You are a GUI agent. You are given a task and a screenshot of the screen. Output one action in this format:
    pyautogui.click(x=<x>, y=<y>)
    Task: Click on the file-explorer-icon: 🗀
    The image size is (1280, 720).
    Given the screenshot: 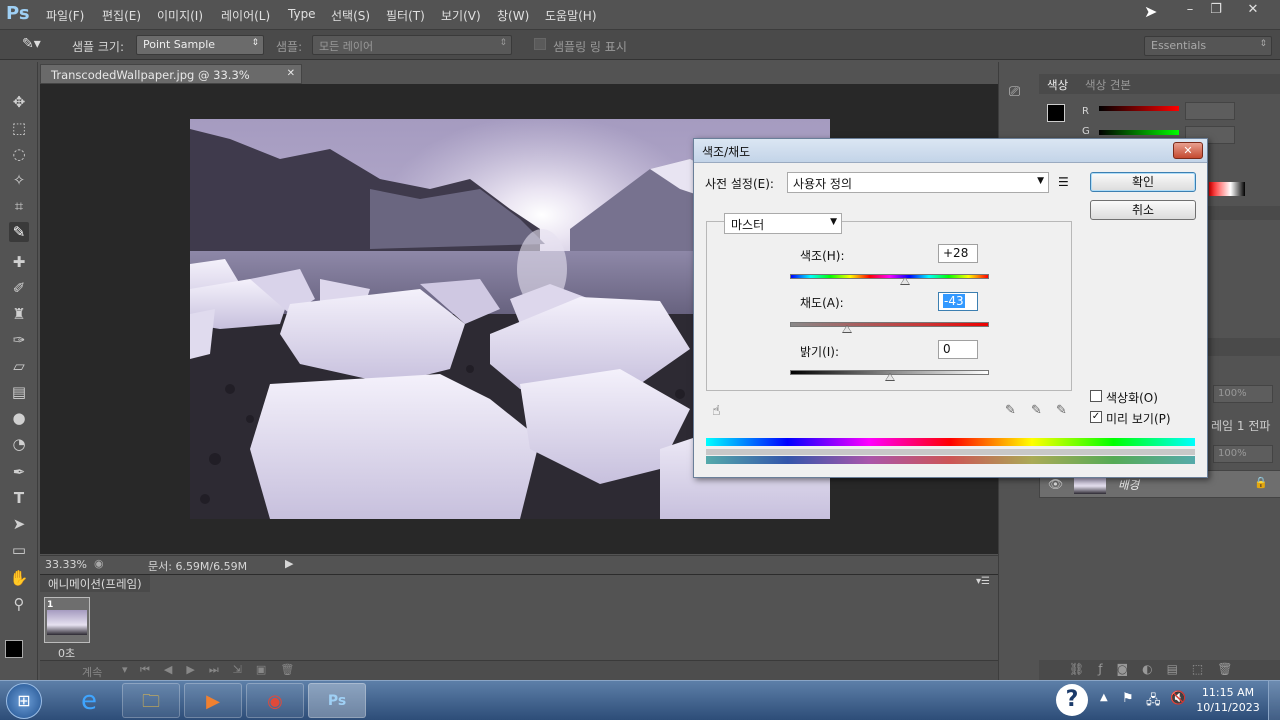 What is the action you would take?
    pyautogui.click(x=151, y=700)
    